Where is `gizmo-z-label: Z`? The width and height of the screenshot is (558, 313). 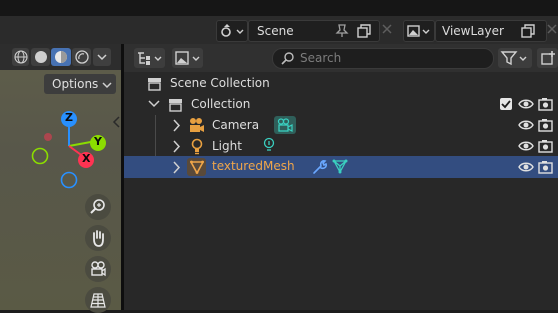
gizmo-z-label: Z is located at coordinates (69, 117).